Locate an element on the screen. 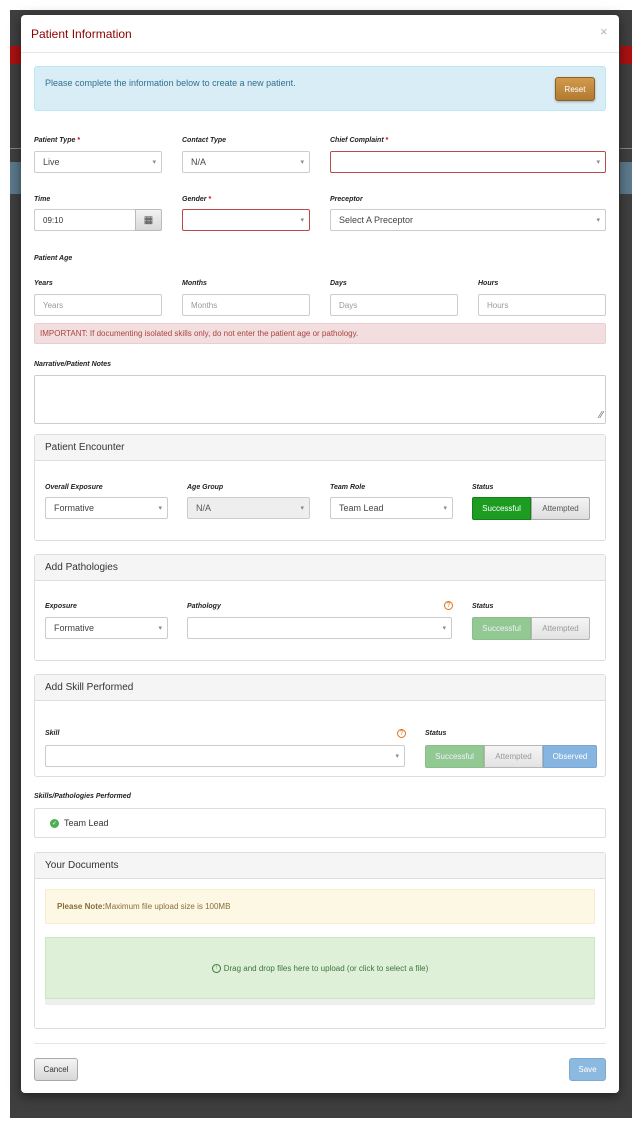 This screenshot has height=1128, width=642. add-skill-title: Add Skill Performed is located at coordinates (320, 688).